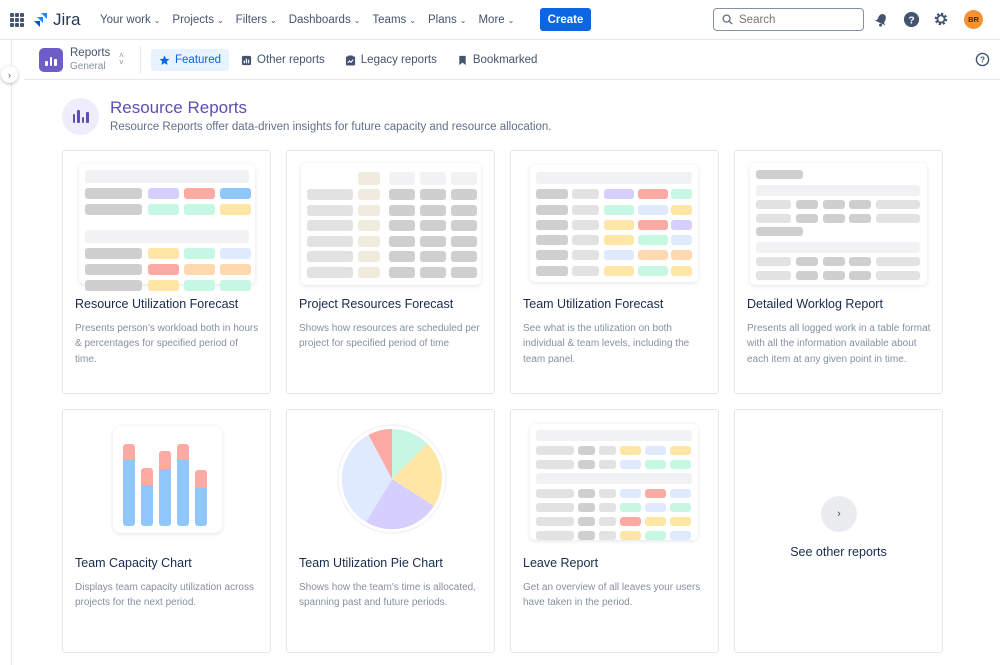 The width and height of the screenshot is (1000, 665). Describe the element at coordinates (727, 19) in the screenshot. I see `search-icon` at that location.